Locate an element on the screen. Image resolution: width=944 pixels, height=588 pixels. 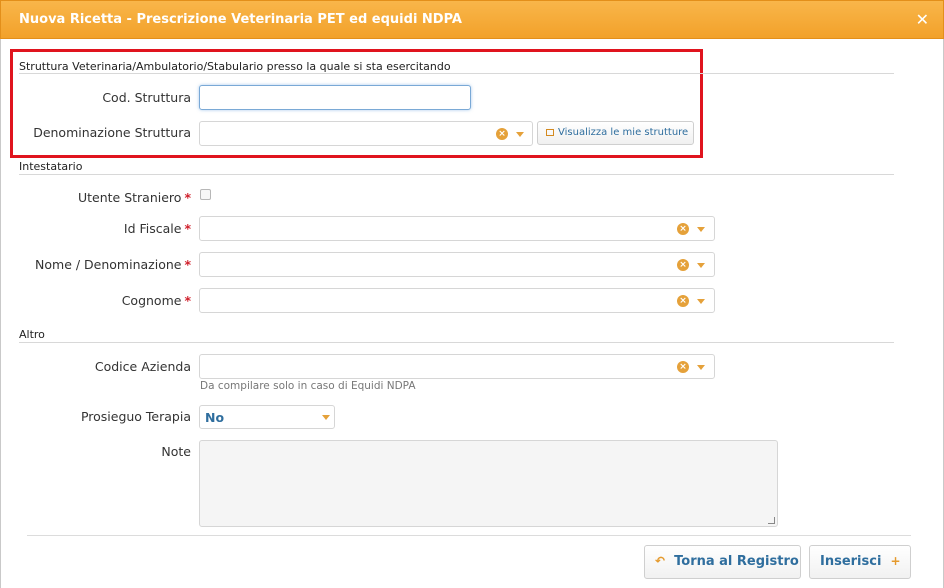
section-altro-title: Altro is located at coordinates (32, 334).